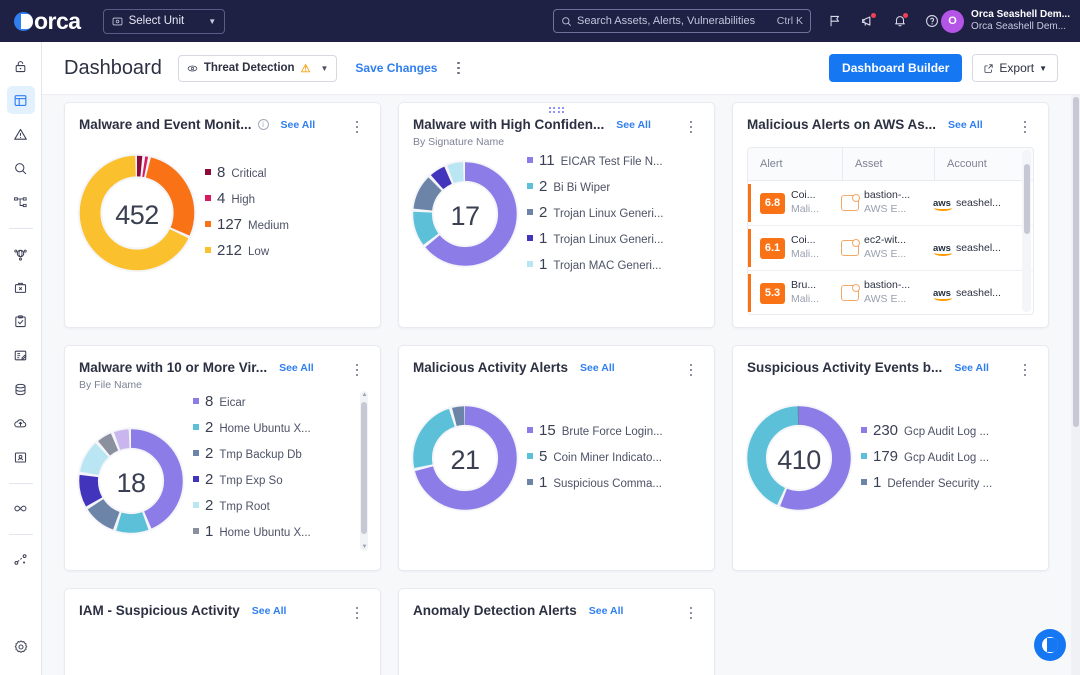 Image resolution: width=1080 pixels, height=675 pixels. I want to click on info-icon: i, so click(263, 124).